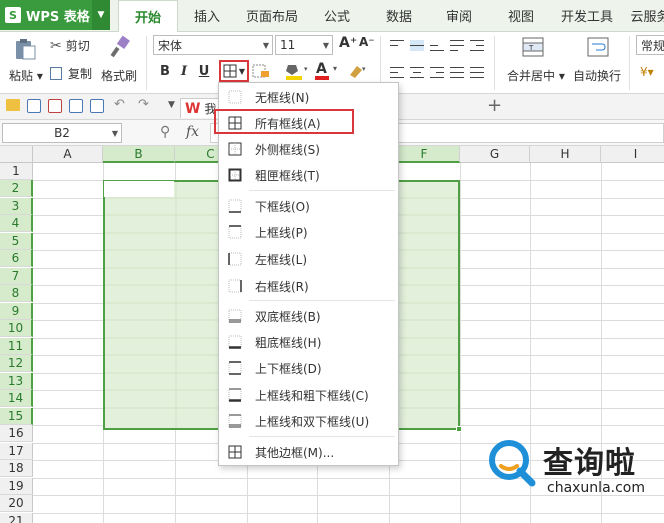 The height and width of the screenshot is (523, 664). I want to click on align-top-icon, so click(397, 45).